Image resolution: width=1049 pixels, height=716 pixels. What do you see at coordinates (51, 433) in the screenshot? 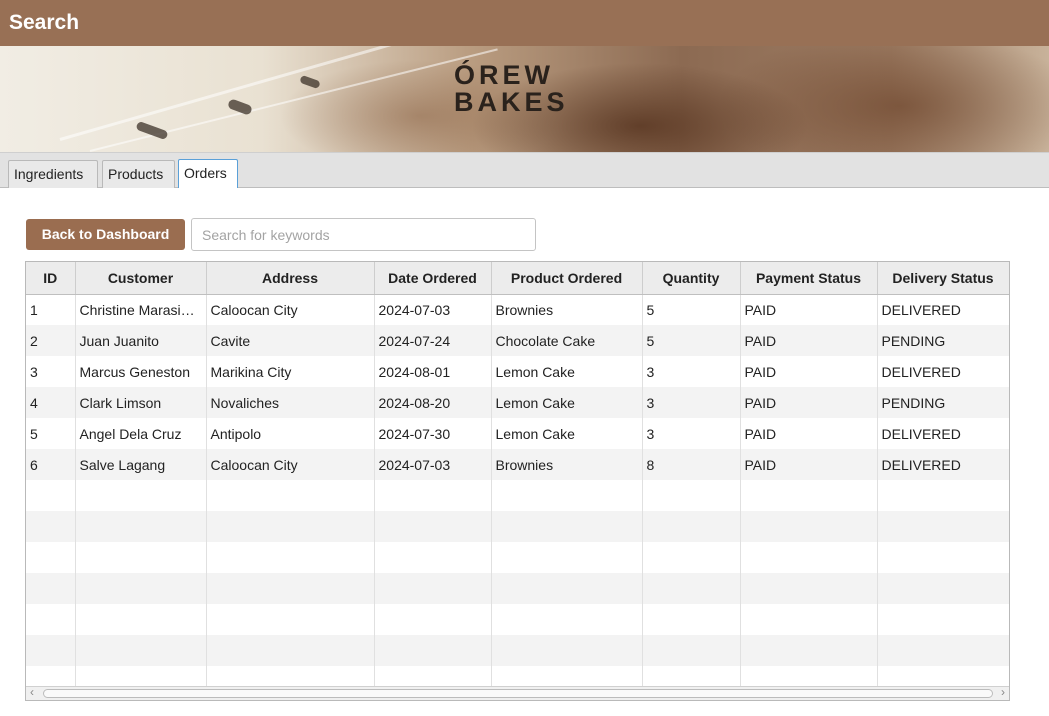
I see `cell-id: 5` at bounding box center [51, 433].